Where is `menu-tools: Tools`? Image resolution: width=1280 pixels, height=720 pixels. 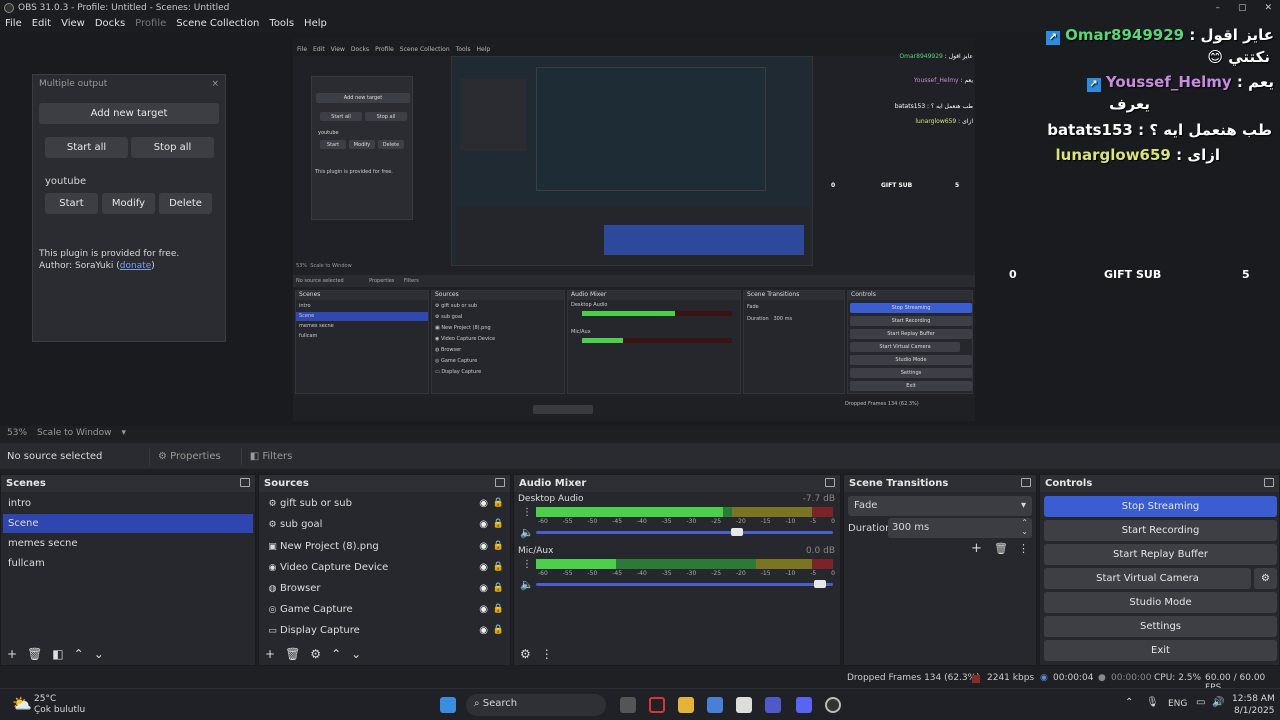
menu-tools: Tools is located at coordinates (281, 23).